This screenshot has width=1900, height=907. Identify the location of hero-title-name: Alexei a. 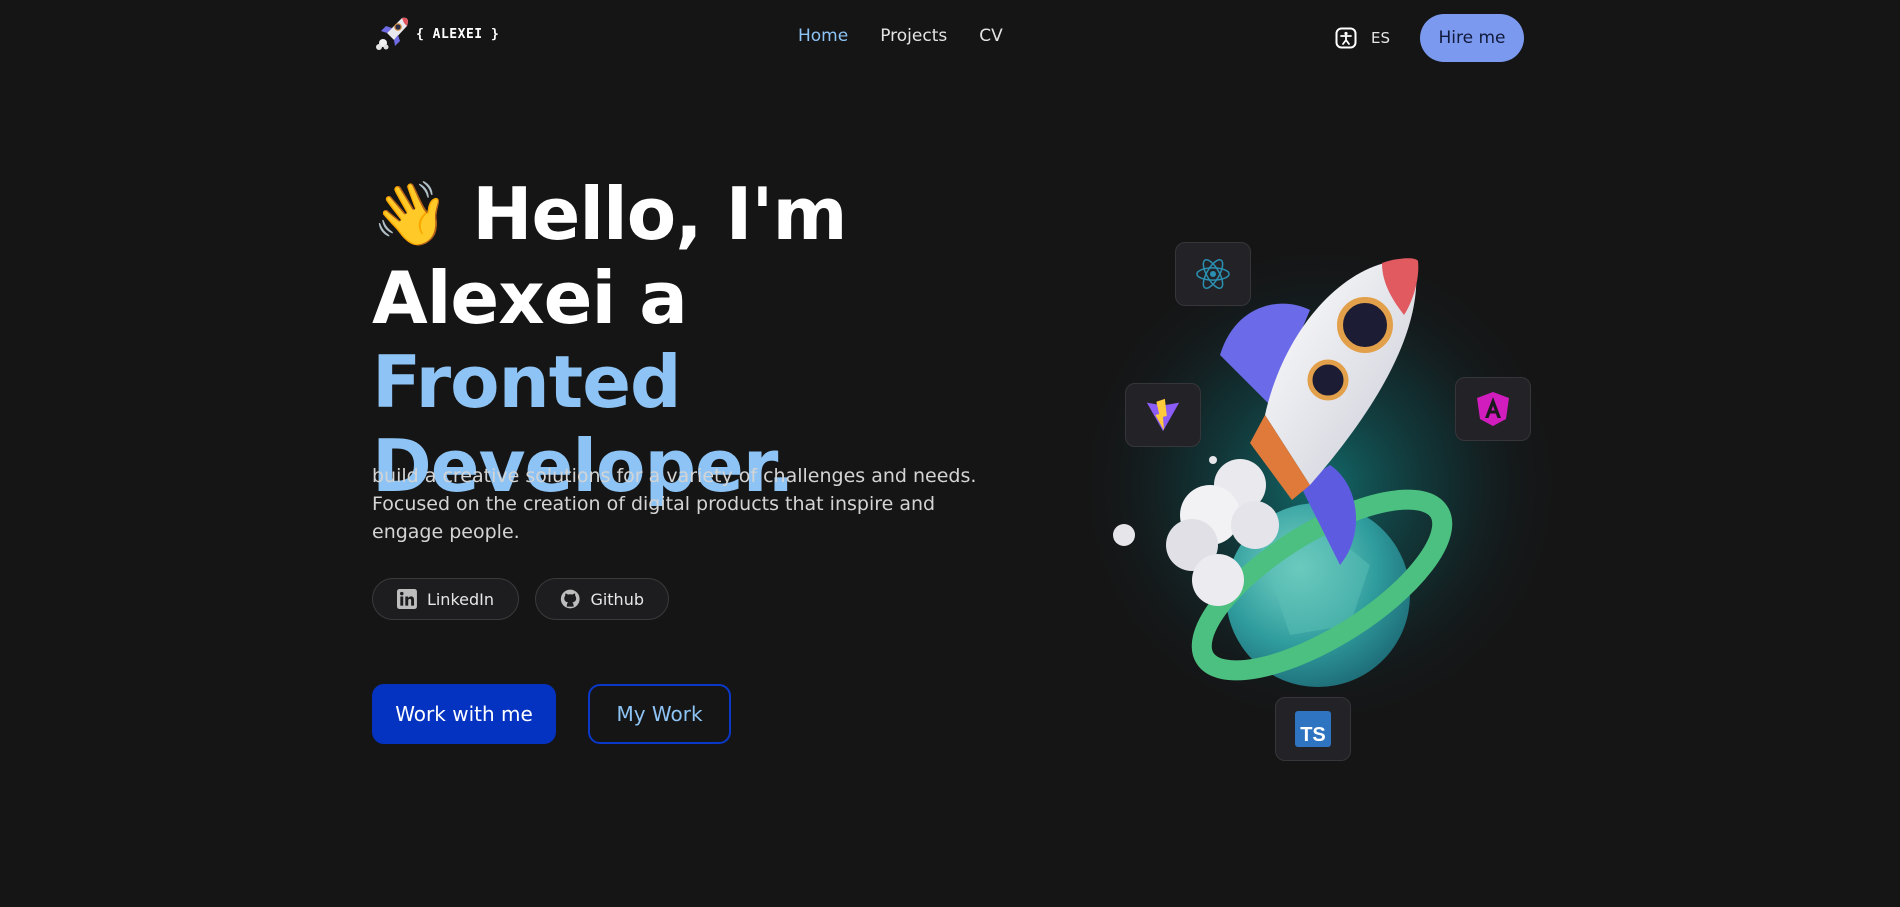
(530, 298).